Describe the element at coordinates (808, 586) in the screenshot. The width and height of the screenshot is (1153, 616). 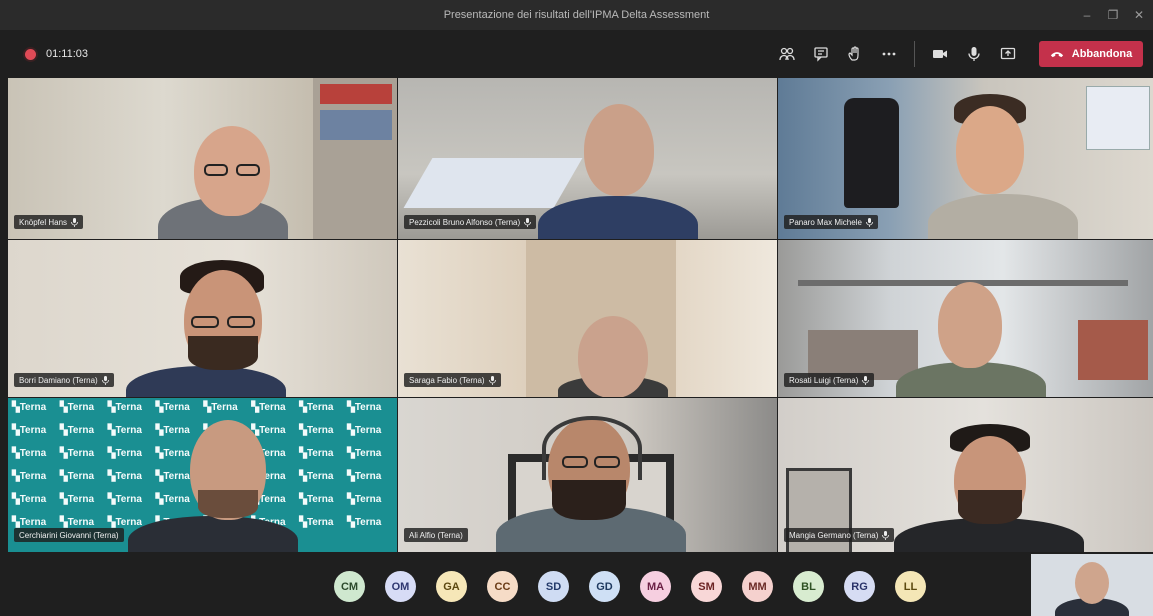
I see `participant-avatar: BL` at that location.